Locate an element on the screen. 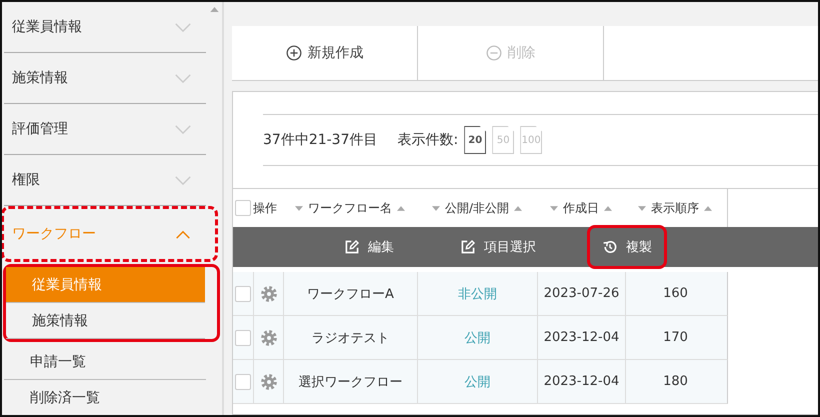 The width and height of the screenshot is (820, 417). row-action-button: 複製 is located at coordinates (627, 247).